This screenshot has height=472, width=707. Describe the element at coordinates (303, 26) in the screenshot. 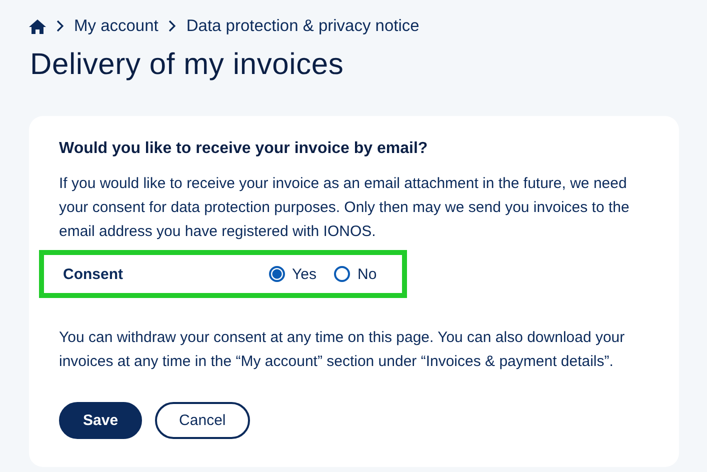

I see `breadcrumb-link: Data protection & privacy notice` at that location.